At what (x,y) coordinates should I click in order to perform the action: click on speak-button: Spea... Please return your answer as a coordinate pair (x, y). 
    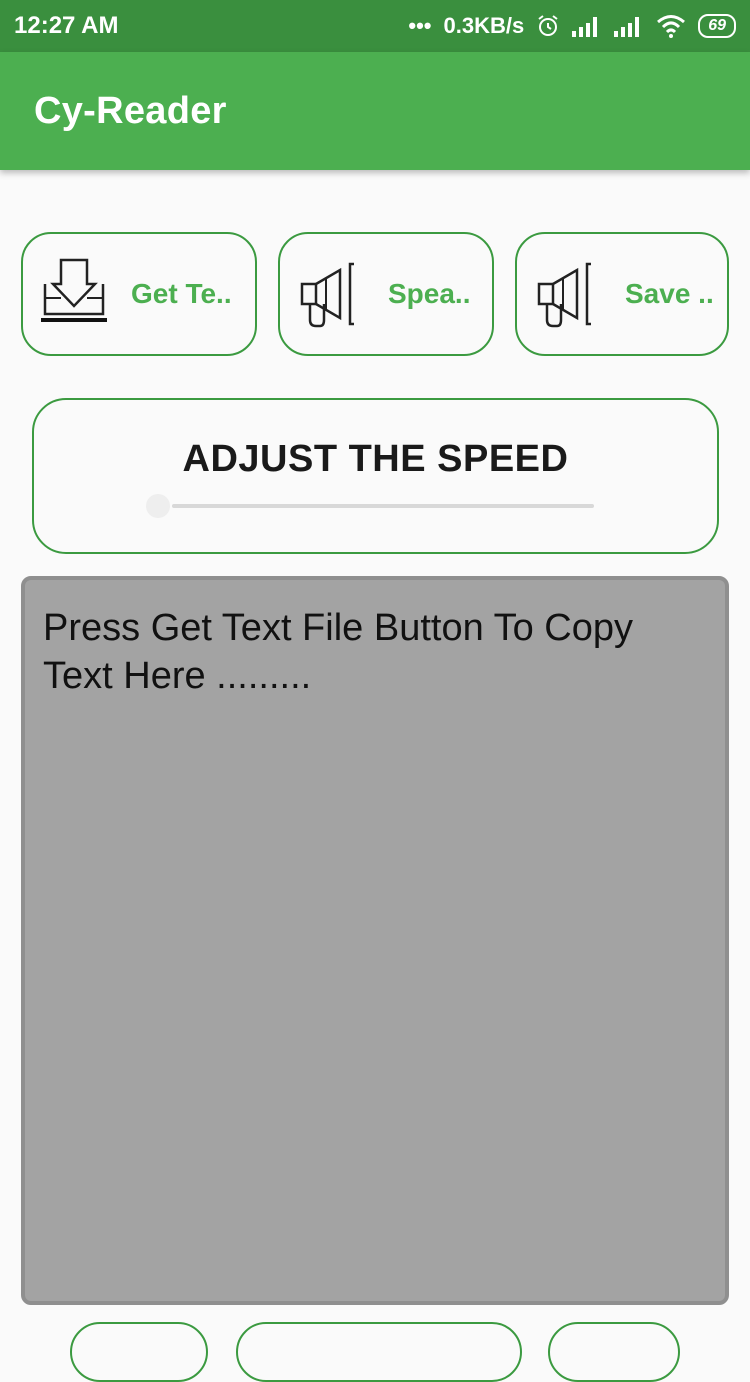
    Looking at the image, I should click on (386, 294).